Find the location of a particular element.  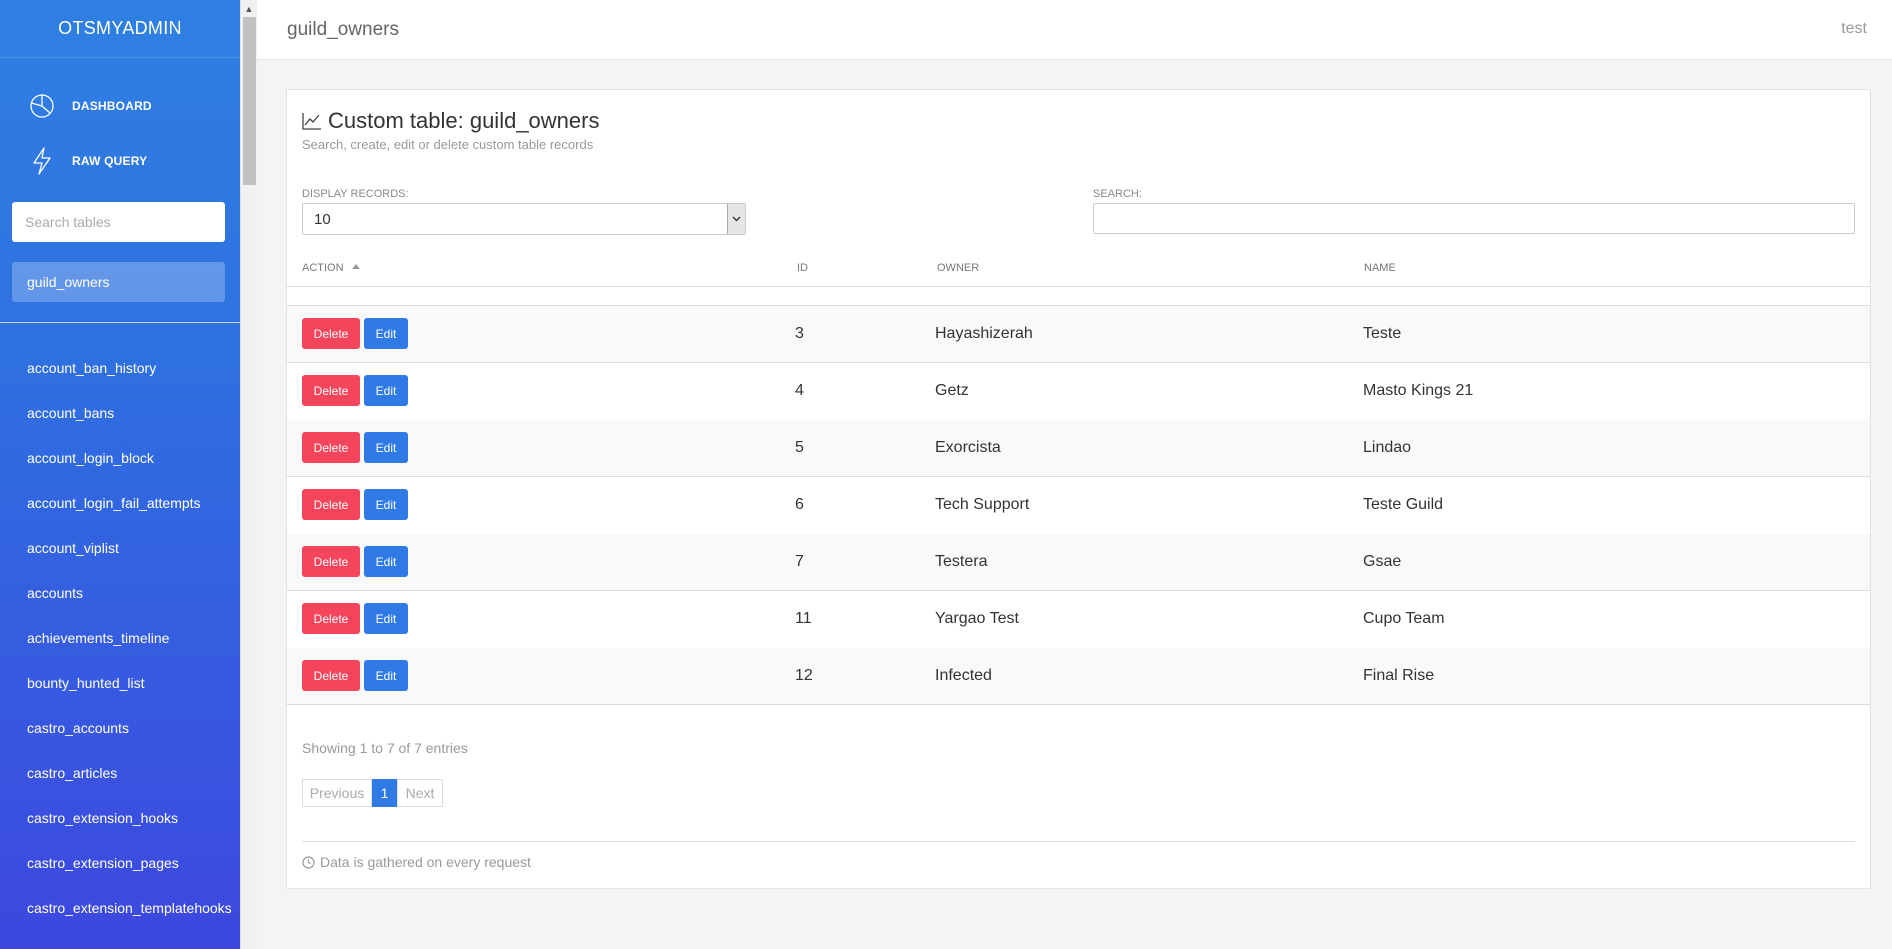

display-records-select: 10 is located at coordinates (524, 219).